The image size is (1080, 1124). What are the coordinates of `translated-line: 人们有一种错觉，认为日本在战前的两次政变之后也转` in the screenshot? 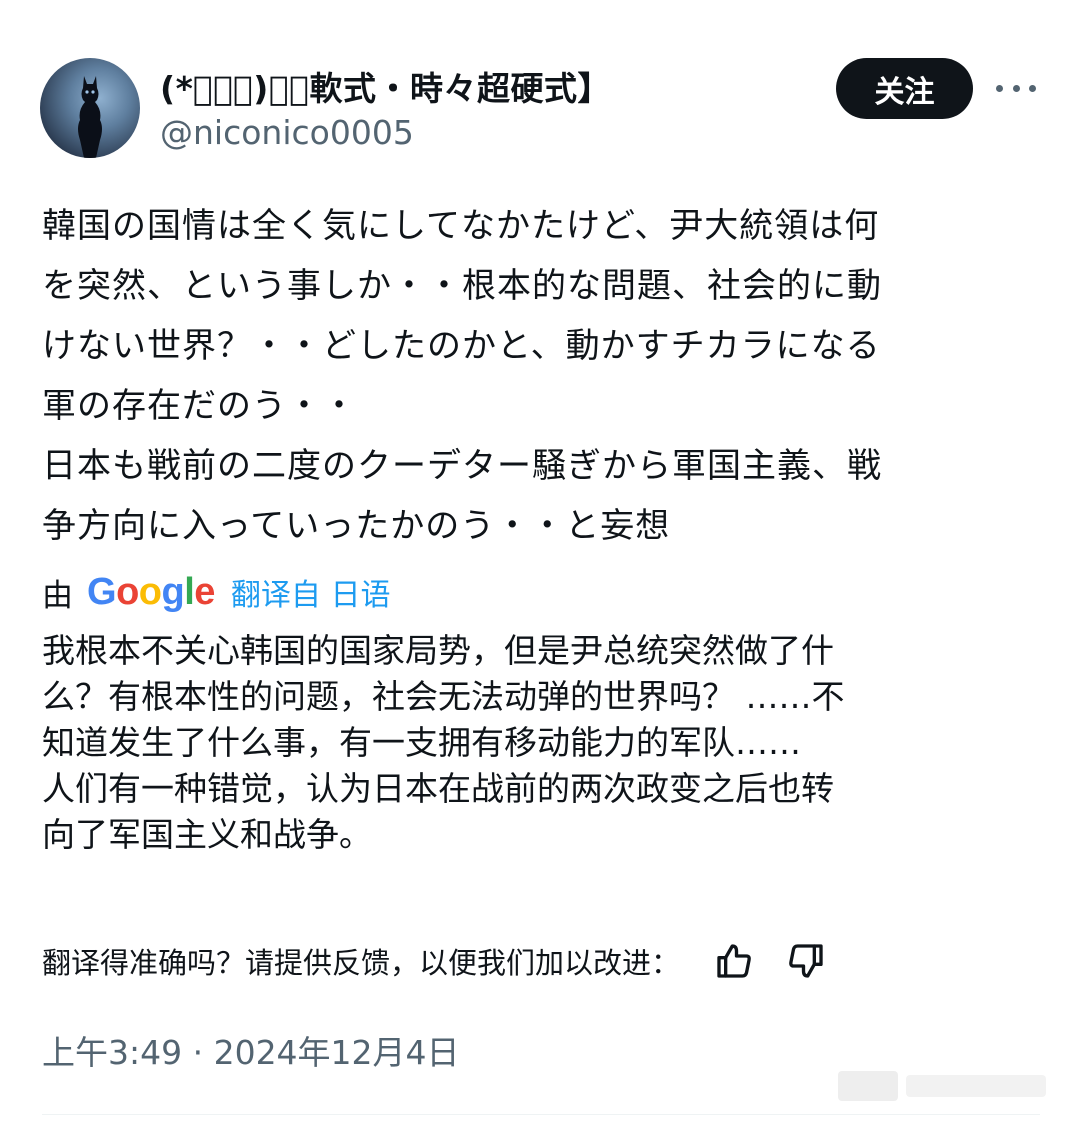 It's located at (438, 788).